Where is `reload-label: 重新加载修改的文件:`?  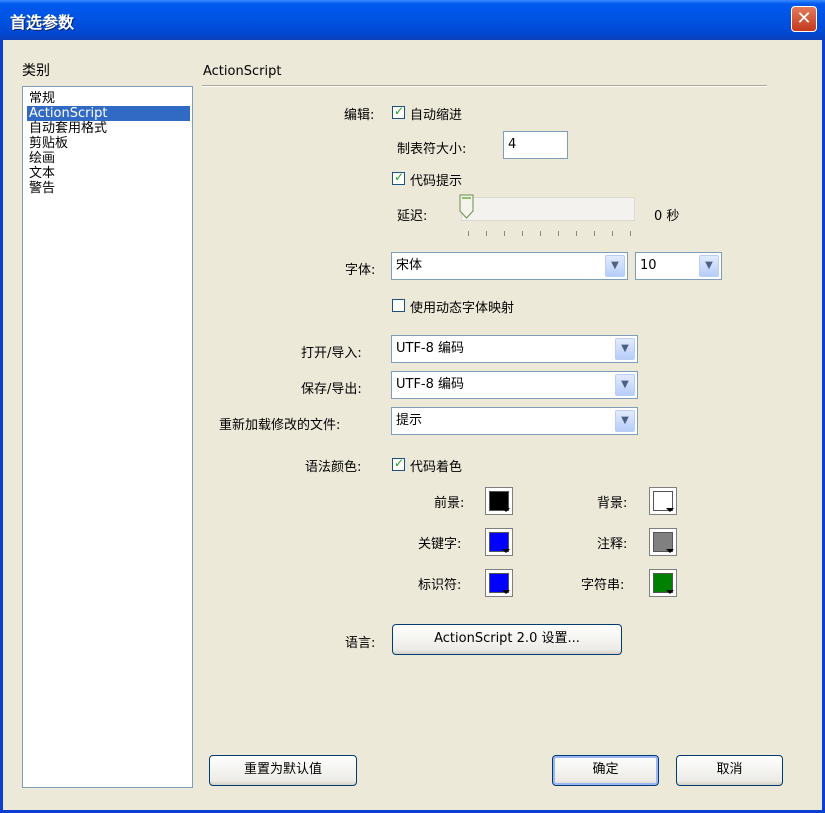
reload-label: 重新加载修改的文件: is located at coordinates (280, 425).